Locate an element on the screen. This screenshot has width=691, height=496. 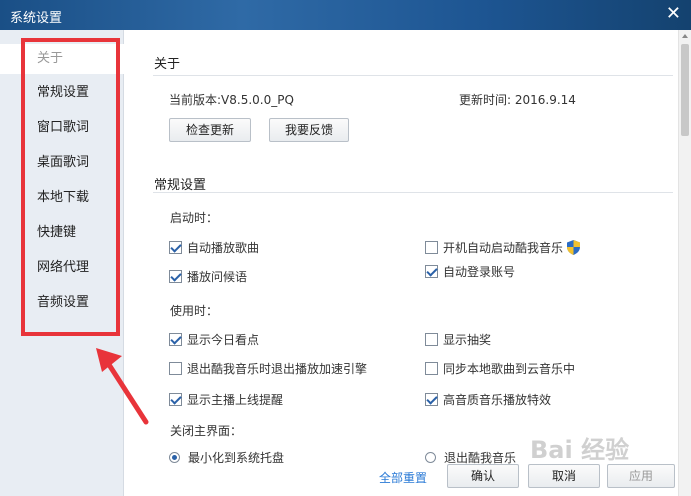
boot-start-label: 开机自动启动酷我音乐 is located at coordinates (503, 247).